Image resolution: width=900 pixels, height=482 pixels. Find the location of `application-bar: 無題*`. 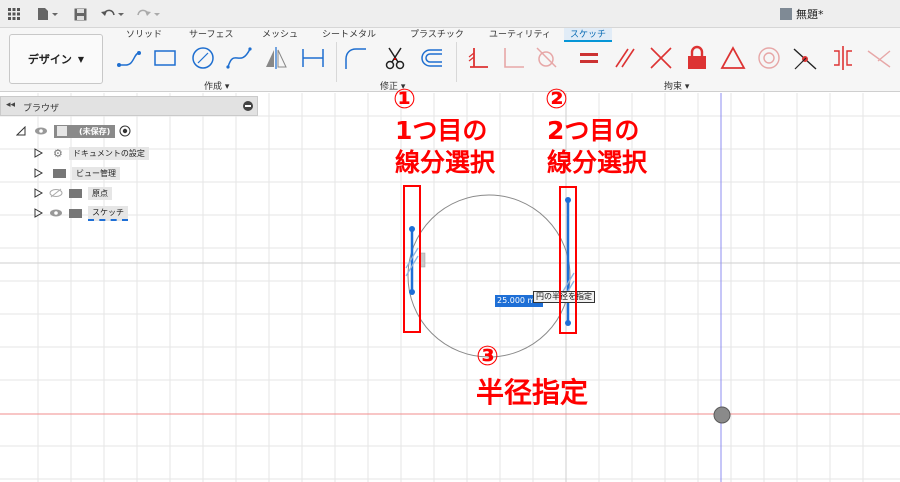

application-bar: 無題* is located at coordinates (450, 14).